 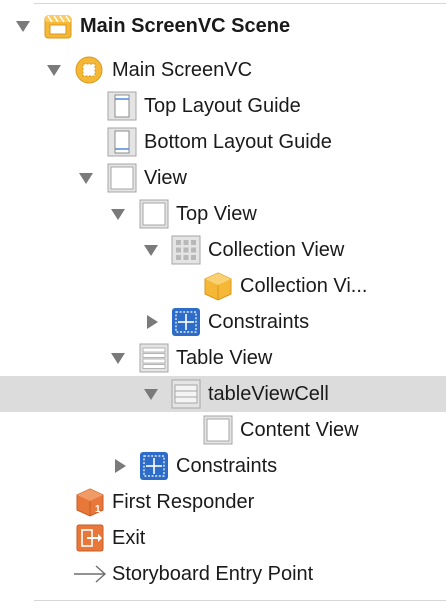 I want to click on outline-row-exit: Exit, so click(x=223, y=538).